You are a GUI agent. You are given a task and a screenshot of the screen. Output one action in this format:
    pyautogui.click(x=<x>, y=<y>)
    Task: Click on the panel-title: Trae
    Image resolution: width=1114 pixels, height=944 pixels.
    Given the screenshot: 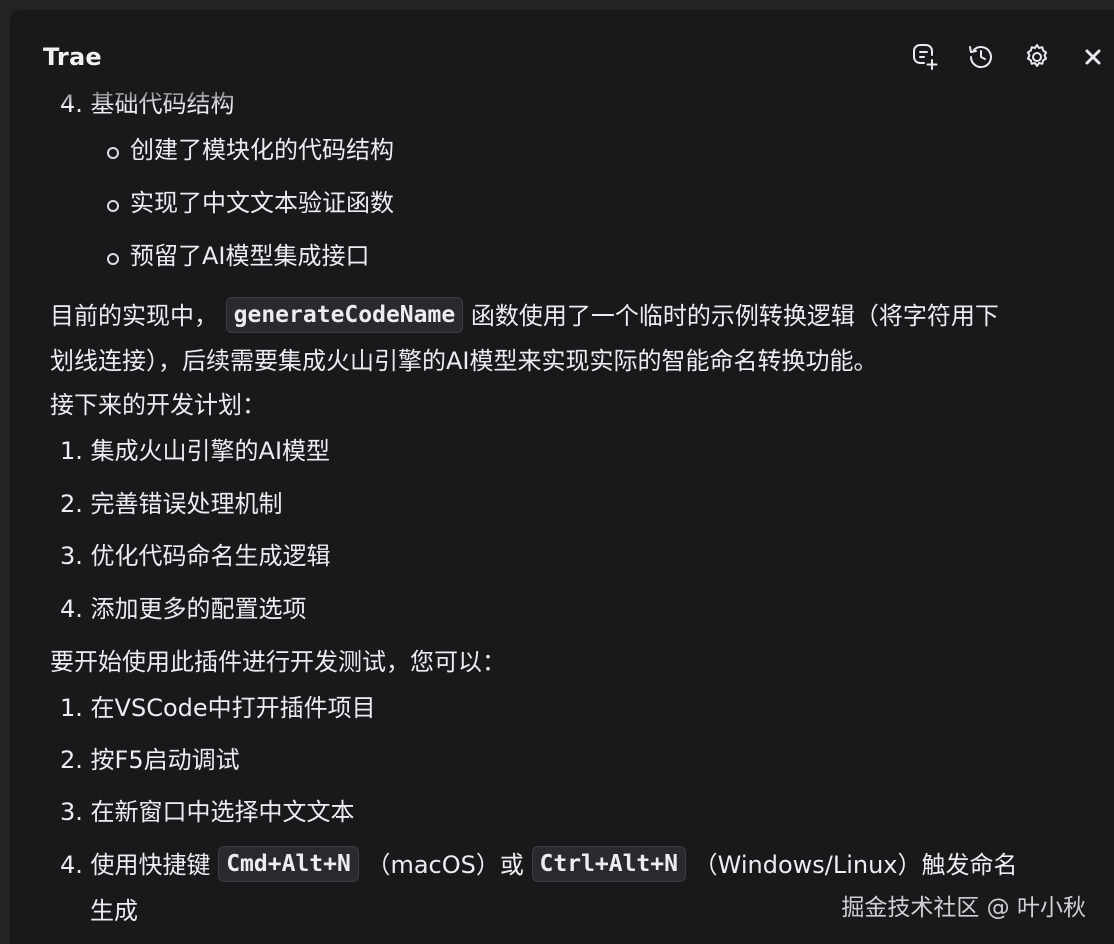 What is the action you would take?
    pyautogui.click(x=72, y=57)
    